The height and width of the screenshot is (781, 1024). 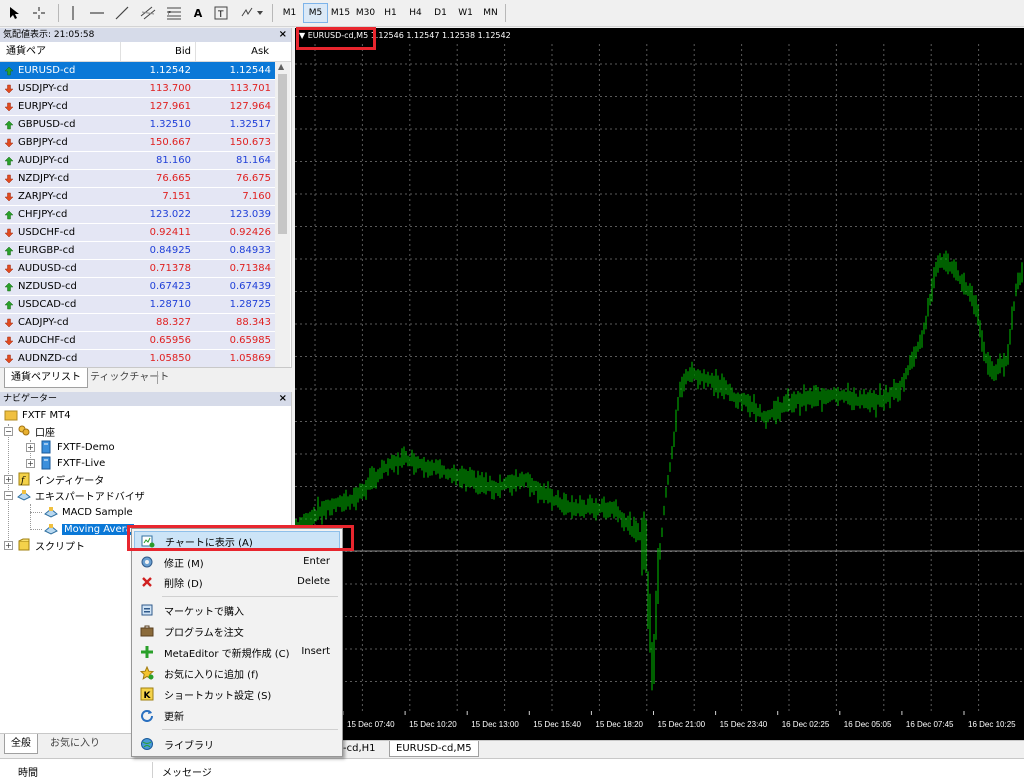 What do you see at coordinates (237, 582) in the screenshot?
I see `menu-item-delete: 削除 (D) Delete` at bounding box center [237, 582].